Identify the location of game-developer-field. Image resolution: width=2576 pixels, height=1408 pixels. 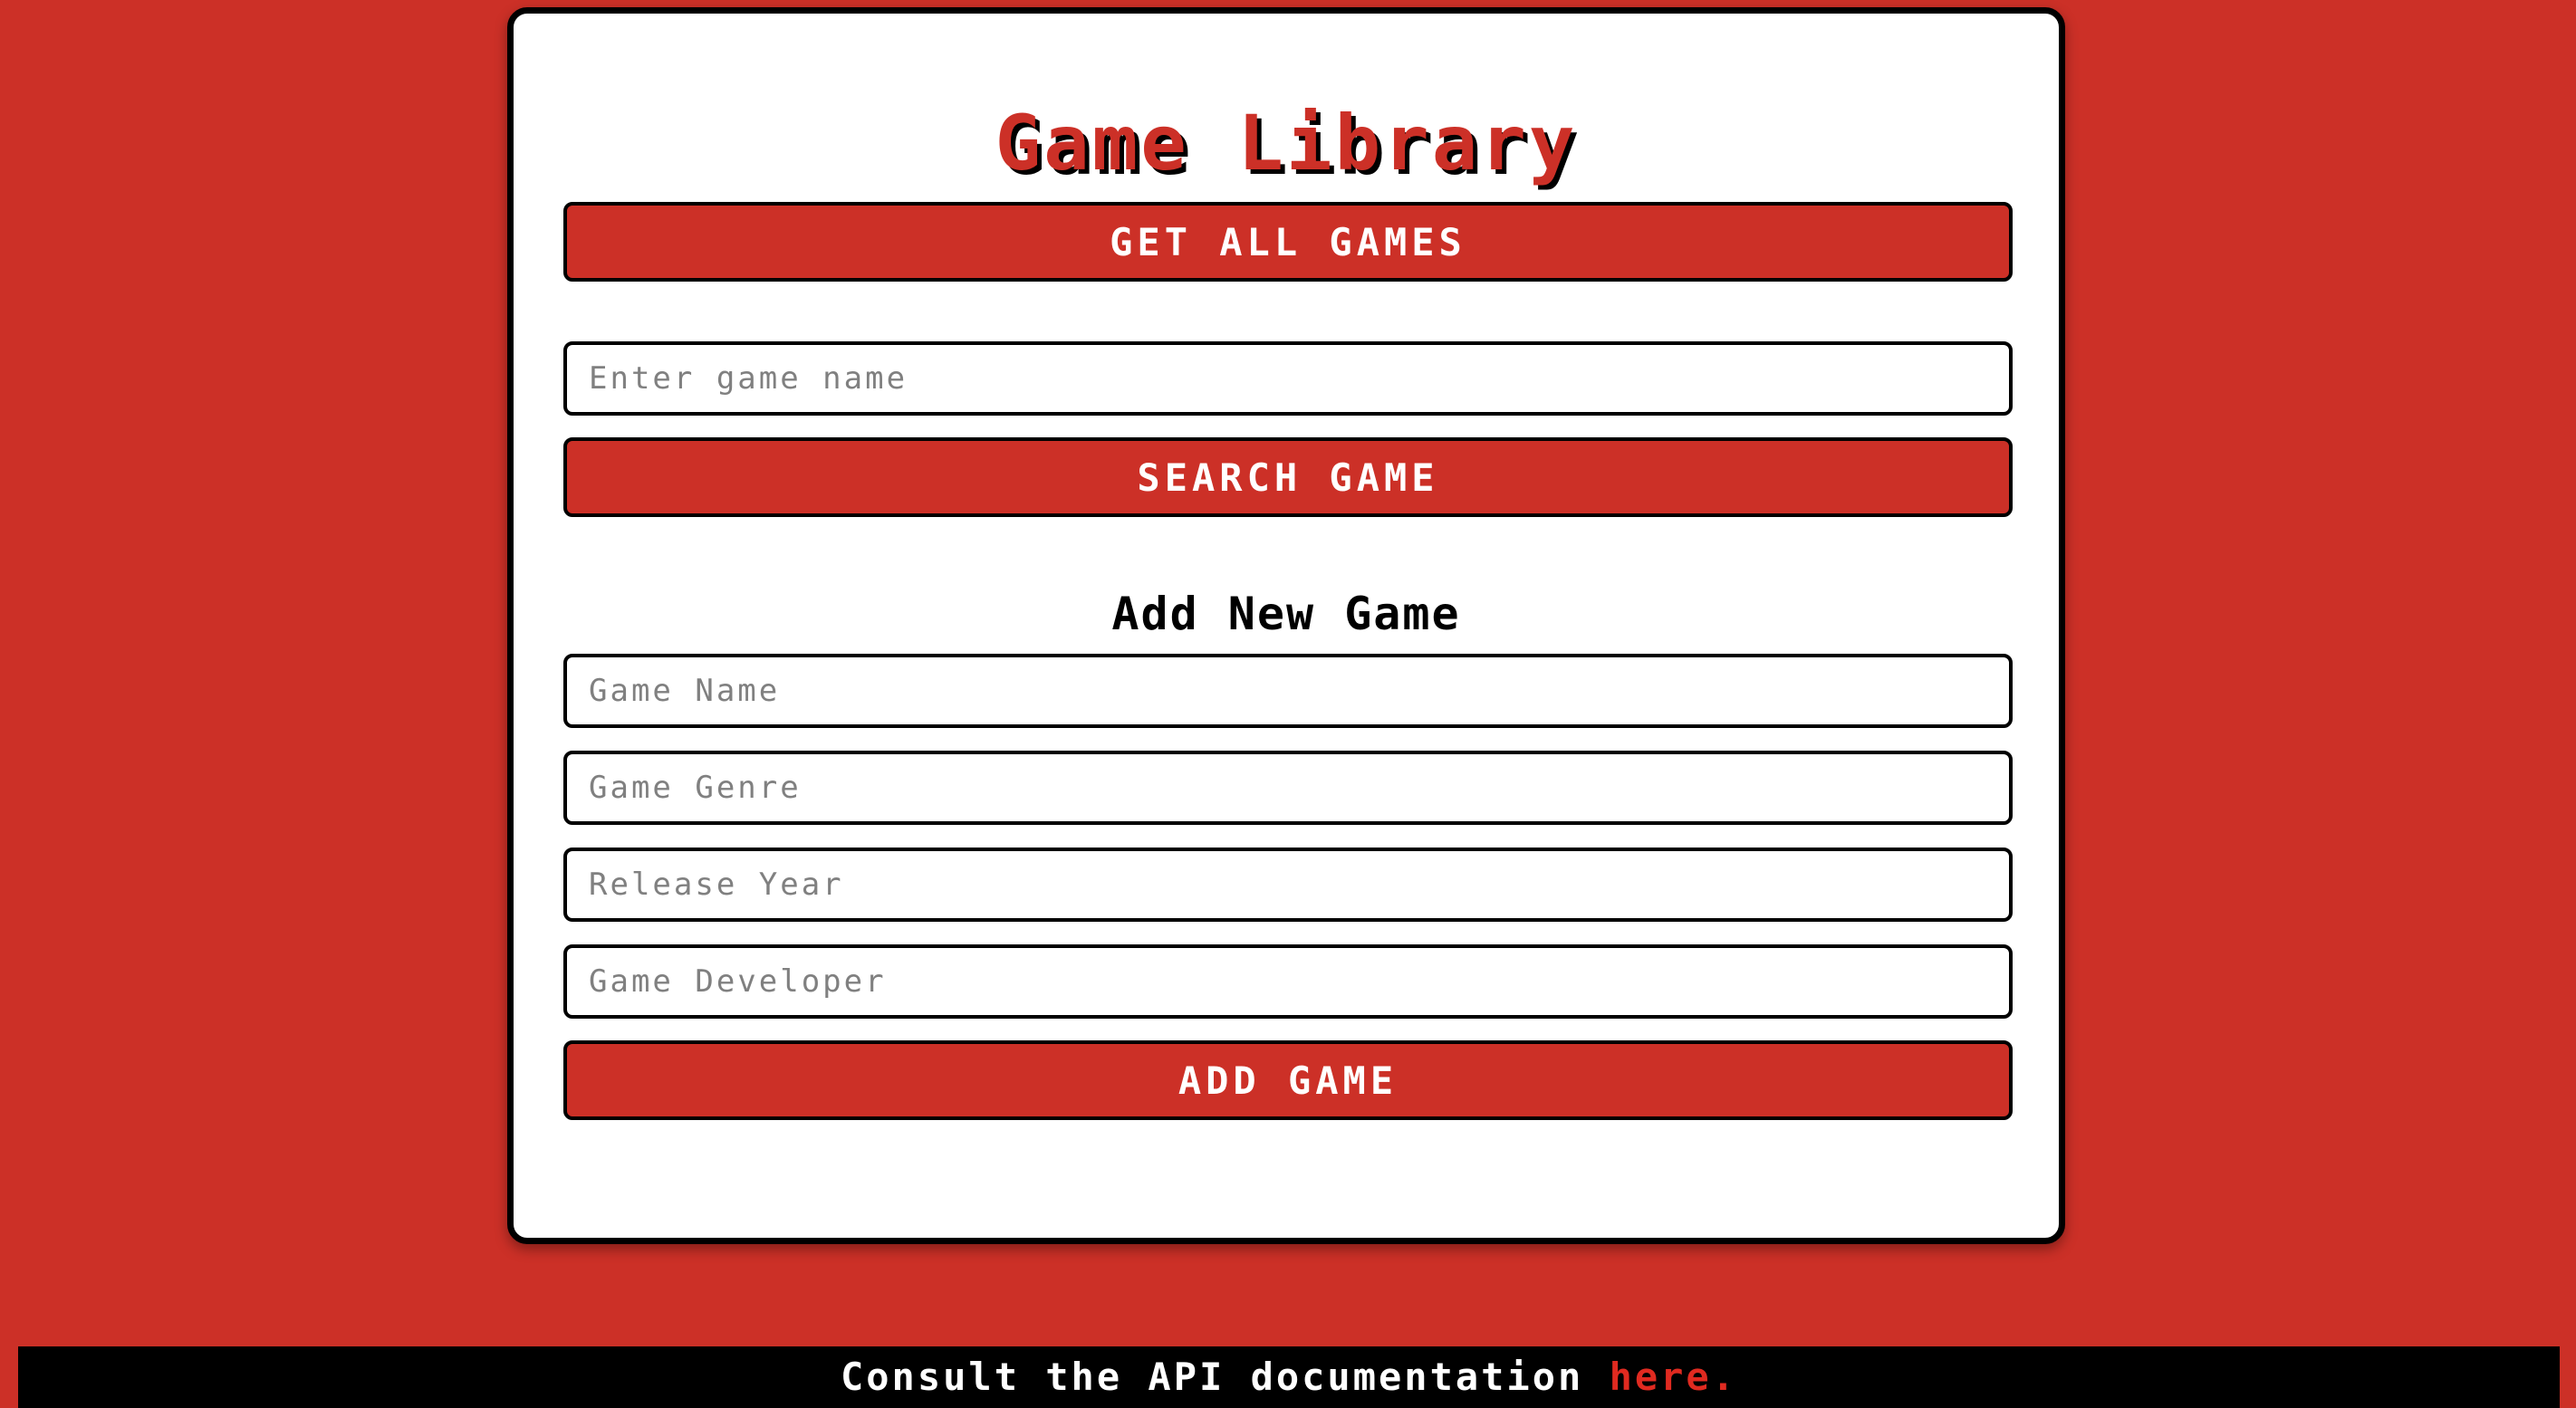
(1288, 981).